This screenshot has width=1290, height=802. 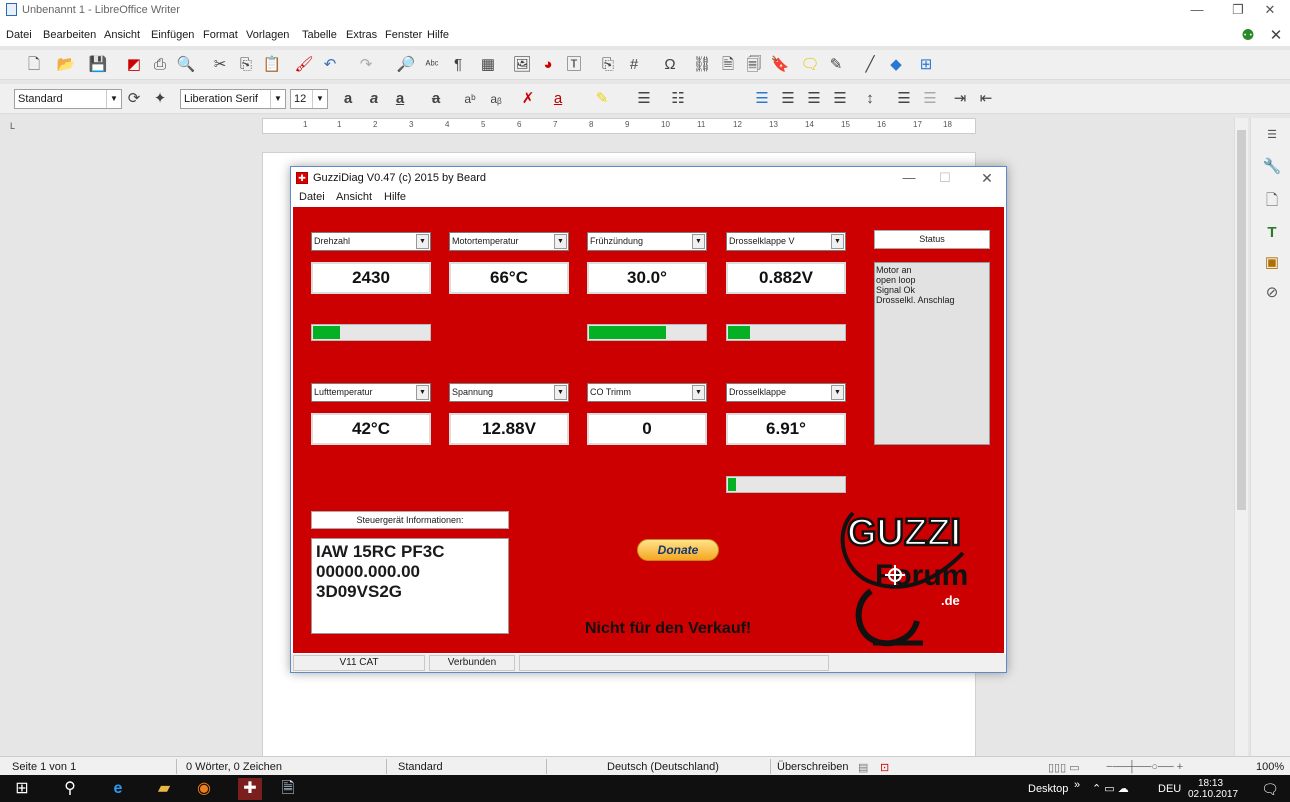 I want to click on hyperlink-icon: ⛓, so click(x=702, y=65).